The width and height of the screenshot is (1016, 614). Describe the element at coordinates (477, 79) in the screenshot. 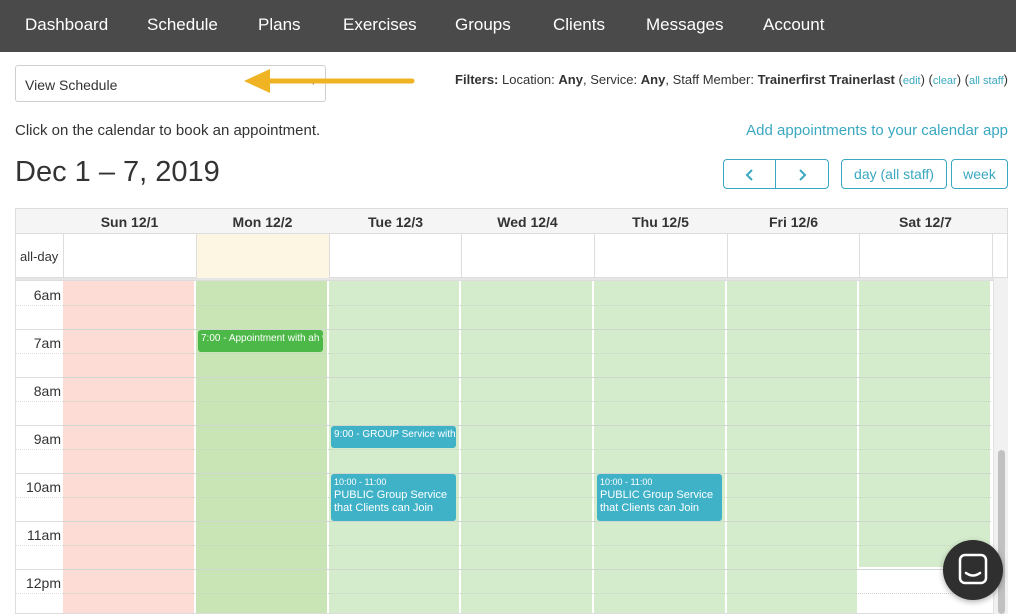

I see `filters-label: Filters:` at that location.